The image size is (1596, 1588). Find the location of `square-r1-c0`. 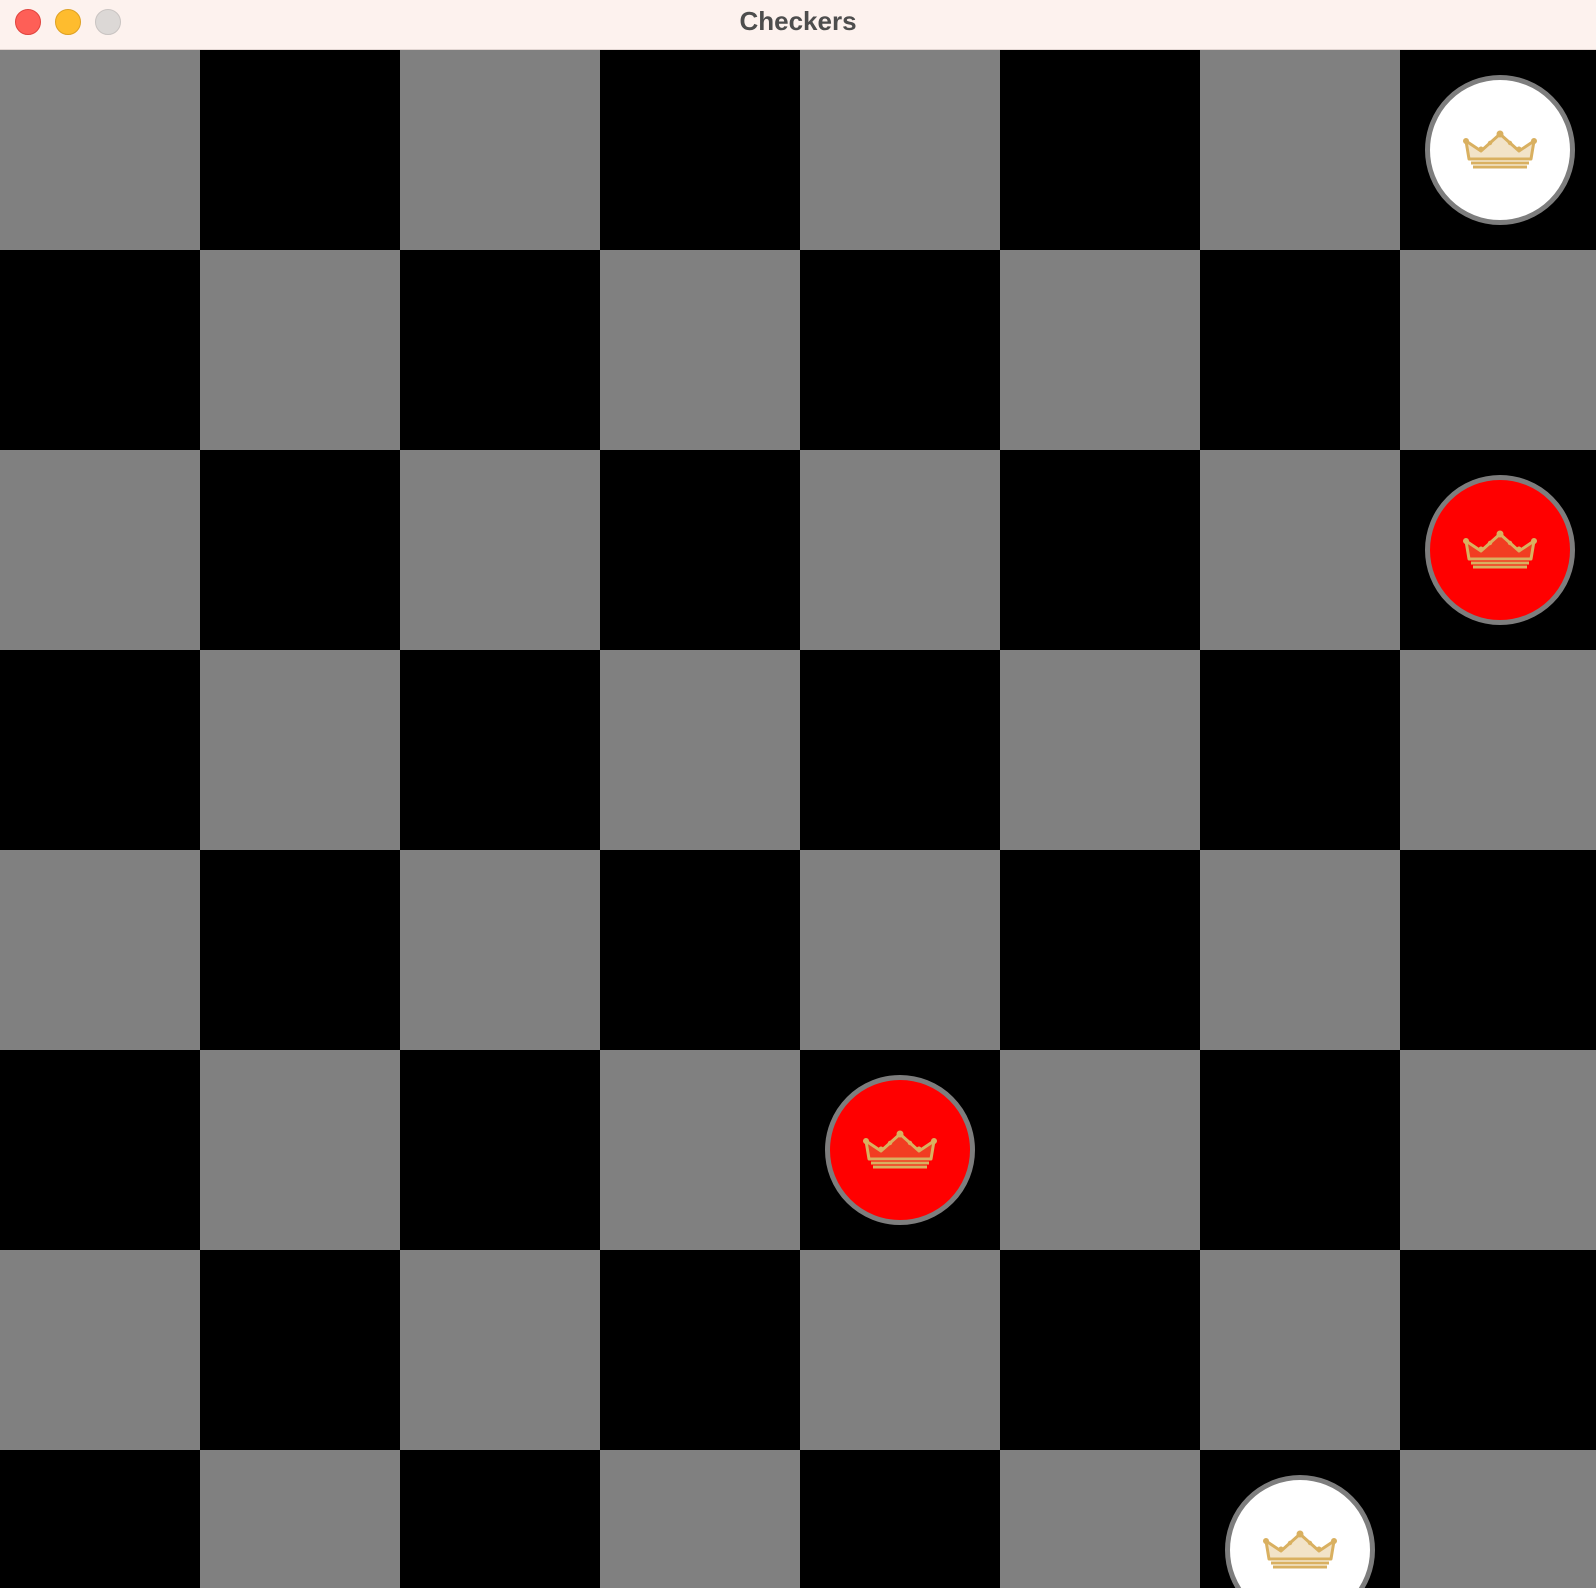

square-r1-c0 is located at coordinates (100, 350).